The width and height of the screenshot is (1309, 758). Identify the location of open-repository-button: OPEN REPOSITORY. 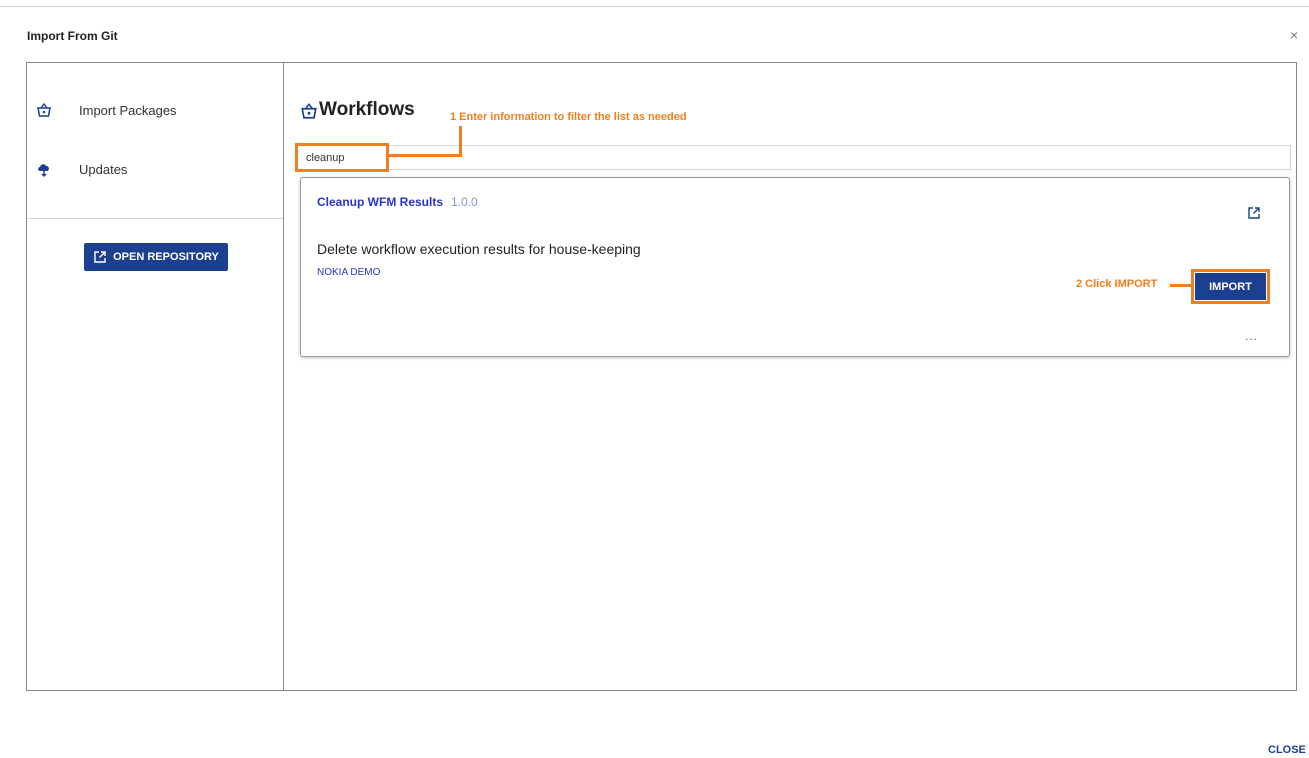
(156, 257).